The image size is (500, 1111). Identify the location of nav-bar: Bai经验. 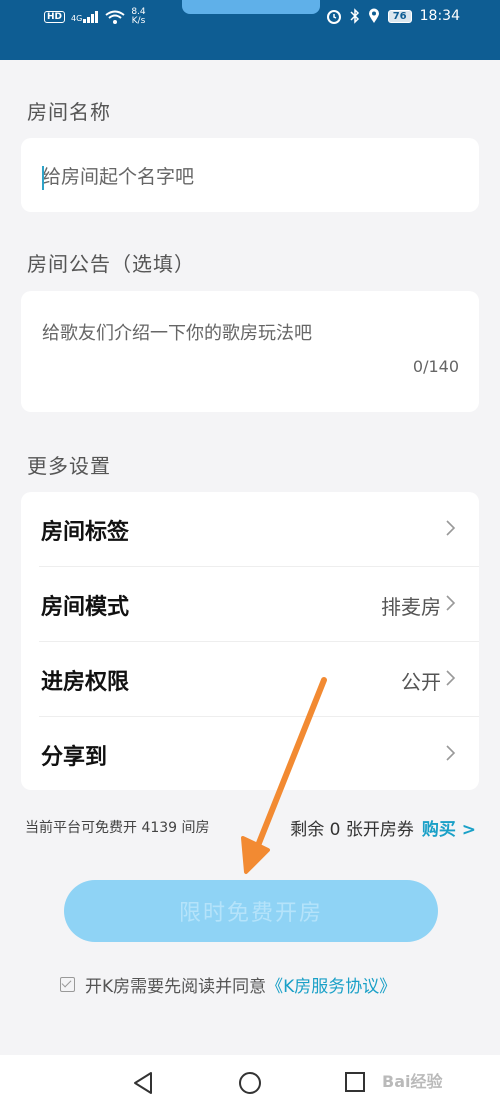
(250, 1083).